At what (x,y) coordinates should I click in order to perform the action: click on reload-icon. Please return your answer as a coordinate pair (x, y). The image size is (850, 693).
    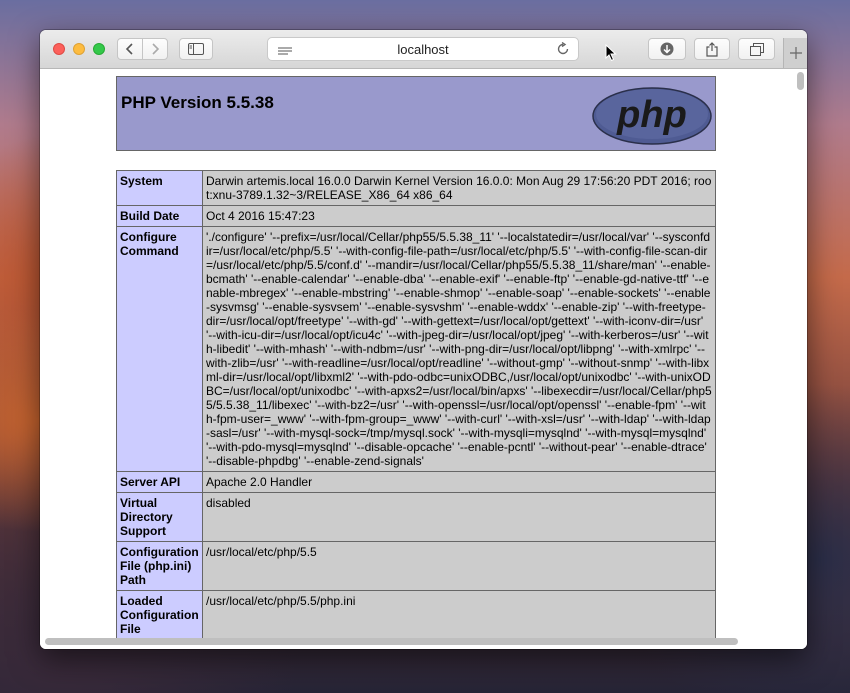
    Looking at the image, I should click on (563, 48).